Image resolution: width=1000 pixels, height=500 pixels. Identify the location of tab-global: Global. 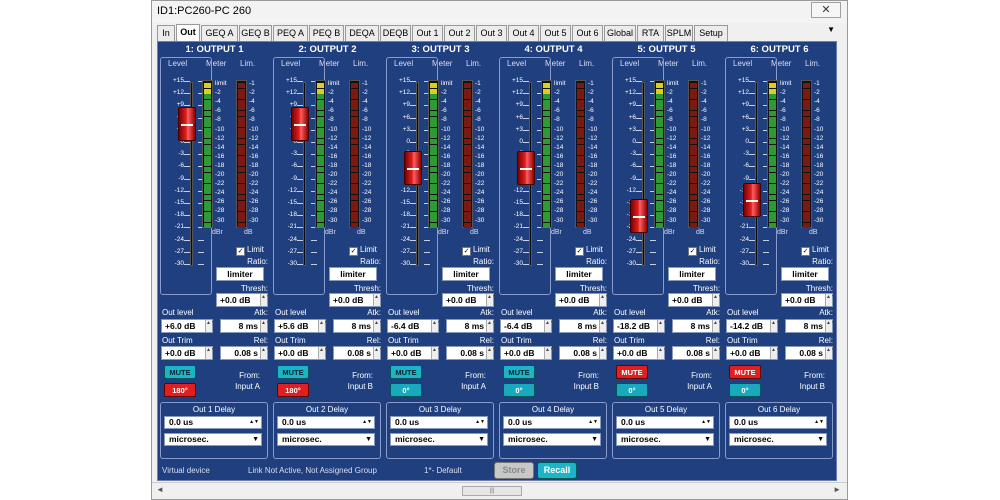
(620, 33).